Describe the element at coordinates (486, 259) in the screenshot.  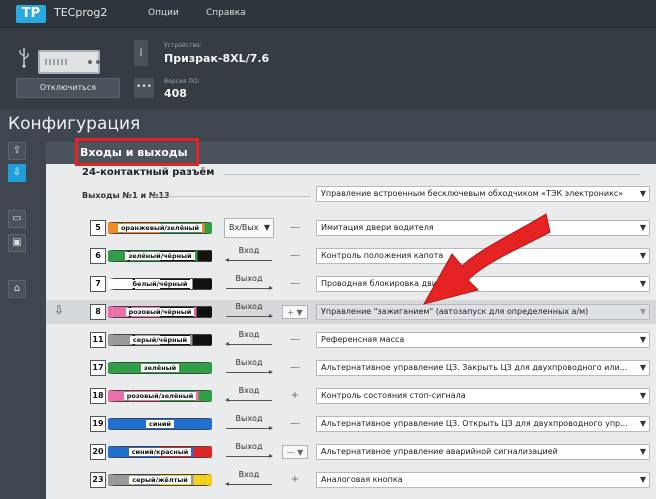
I see `annotation-arrow-icon` at that location.